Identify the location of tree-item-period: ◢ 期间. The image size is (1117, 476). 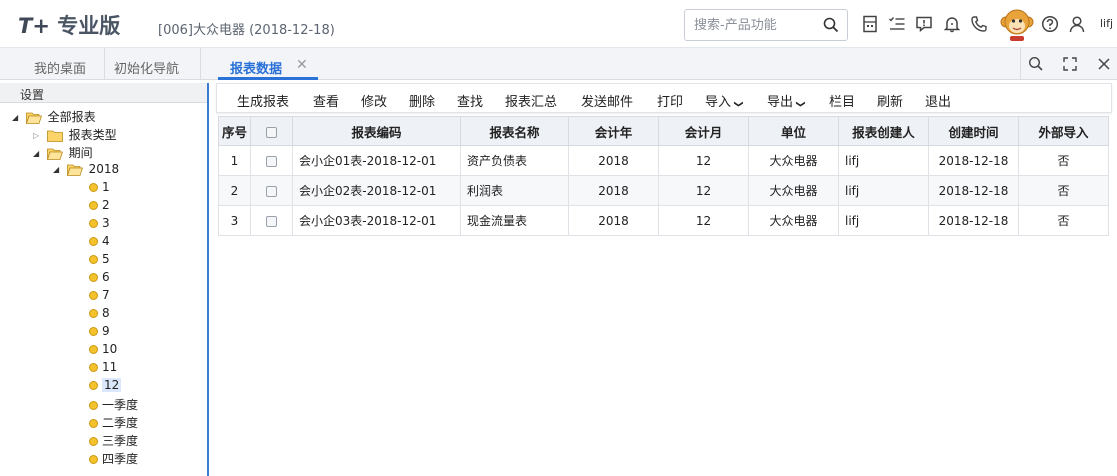
(63, 153).